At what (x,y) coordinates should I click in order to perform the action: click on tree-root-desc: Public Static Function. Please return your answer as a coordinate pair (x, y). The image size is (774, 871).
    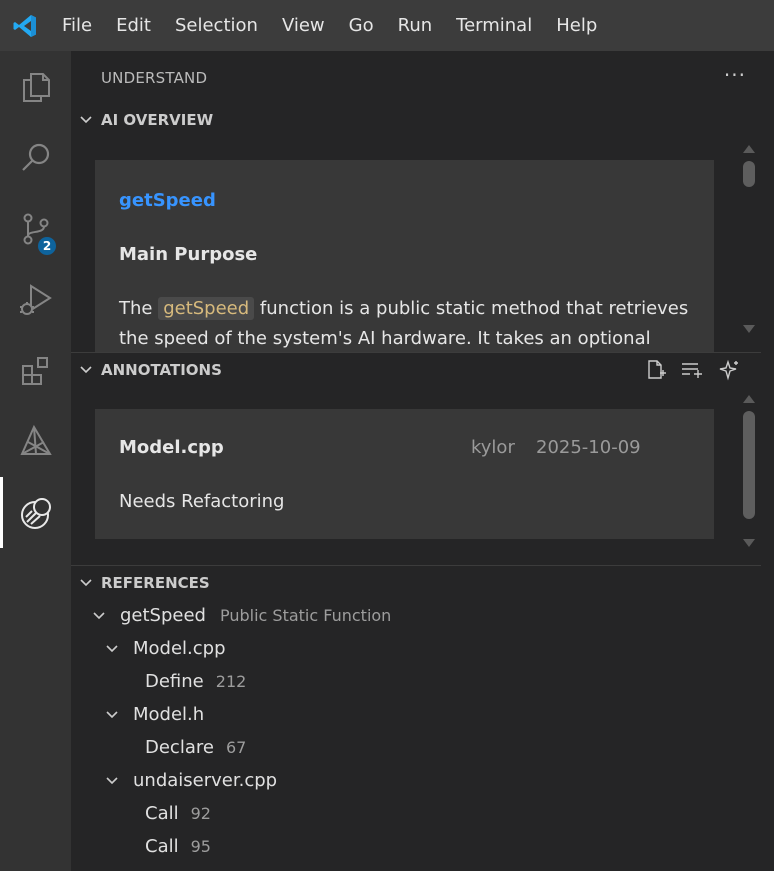
    Looking at the image, I should click on (305, 615).